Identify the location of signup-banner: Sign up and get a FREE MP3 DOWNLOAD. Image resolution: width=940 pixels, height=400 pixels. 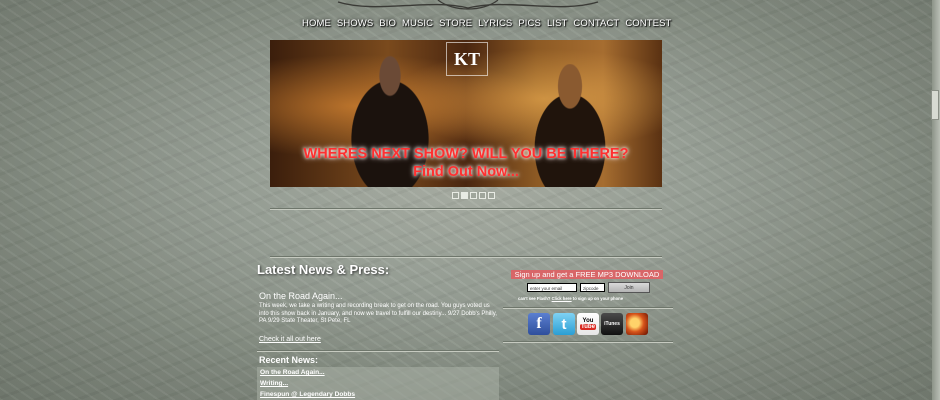
(587, 274).